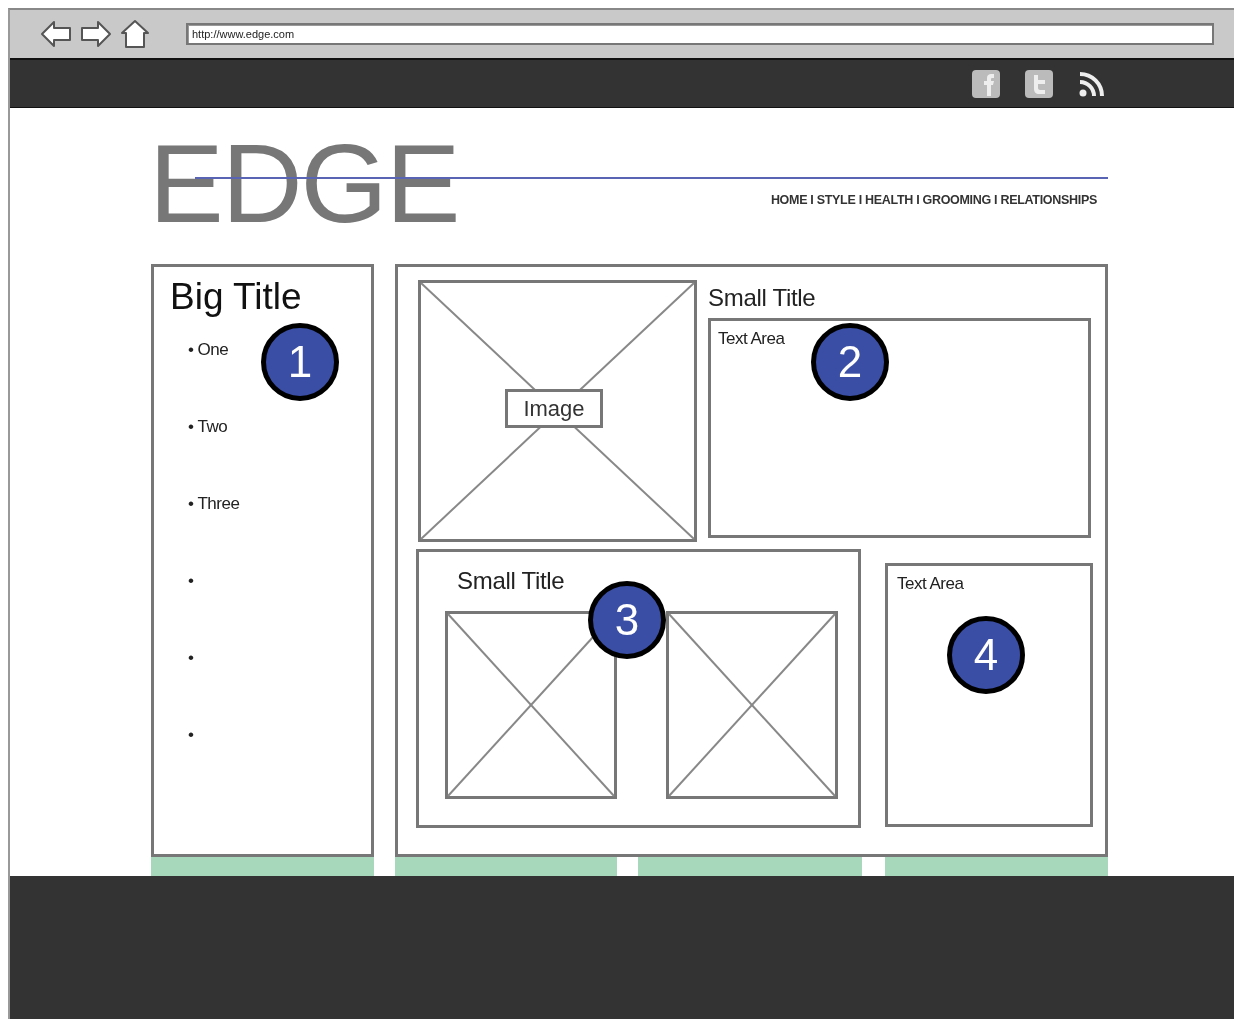  Describe the element at coordinates (700, 34) in the screenshot. I see `address-bar: http://www.edge.com` at that location.